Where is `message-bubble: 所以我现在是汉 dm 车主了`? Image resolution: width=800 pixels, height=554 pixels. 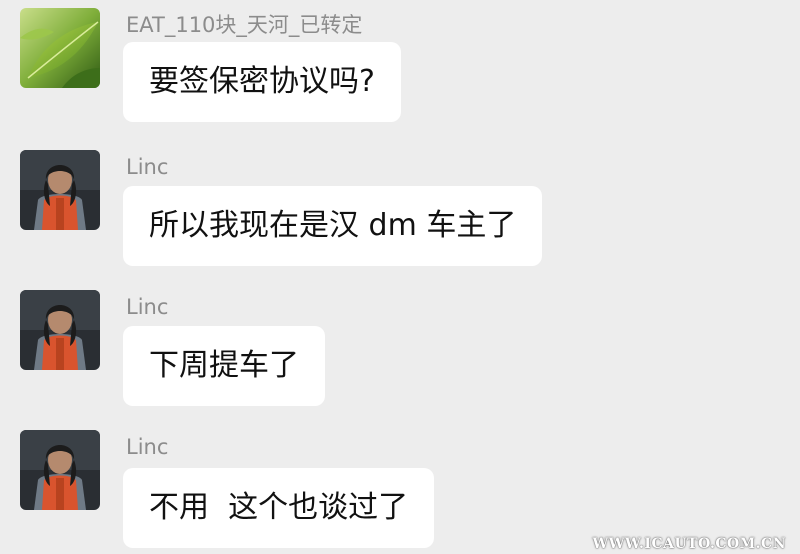 message-bubble: 所以我现在是汉 dm 车主了 is located at coordinates (333, 226).